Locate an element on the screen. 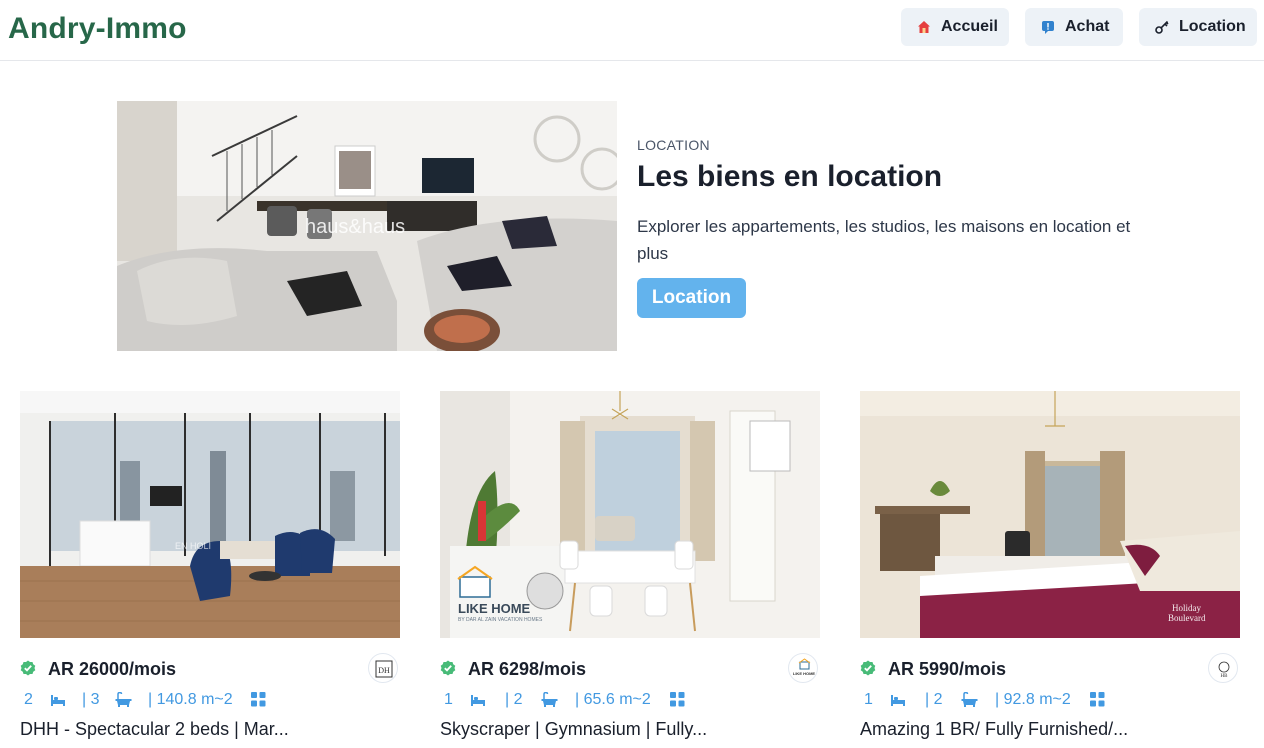 The width and height of the screenshot is (1264, 748). nav-achat-button: Achat is located at coordinates (1074, 27).